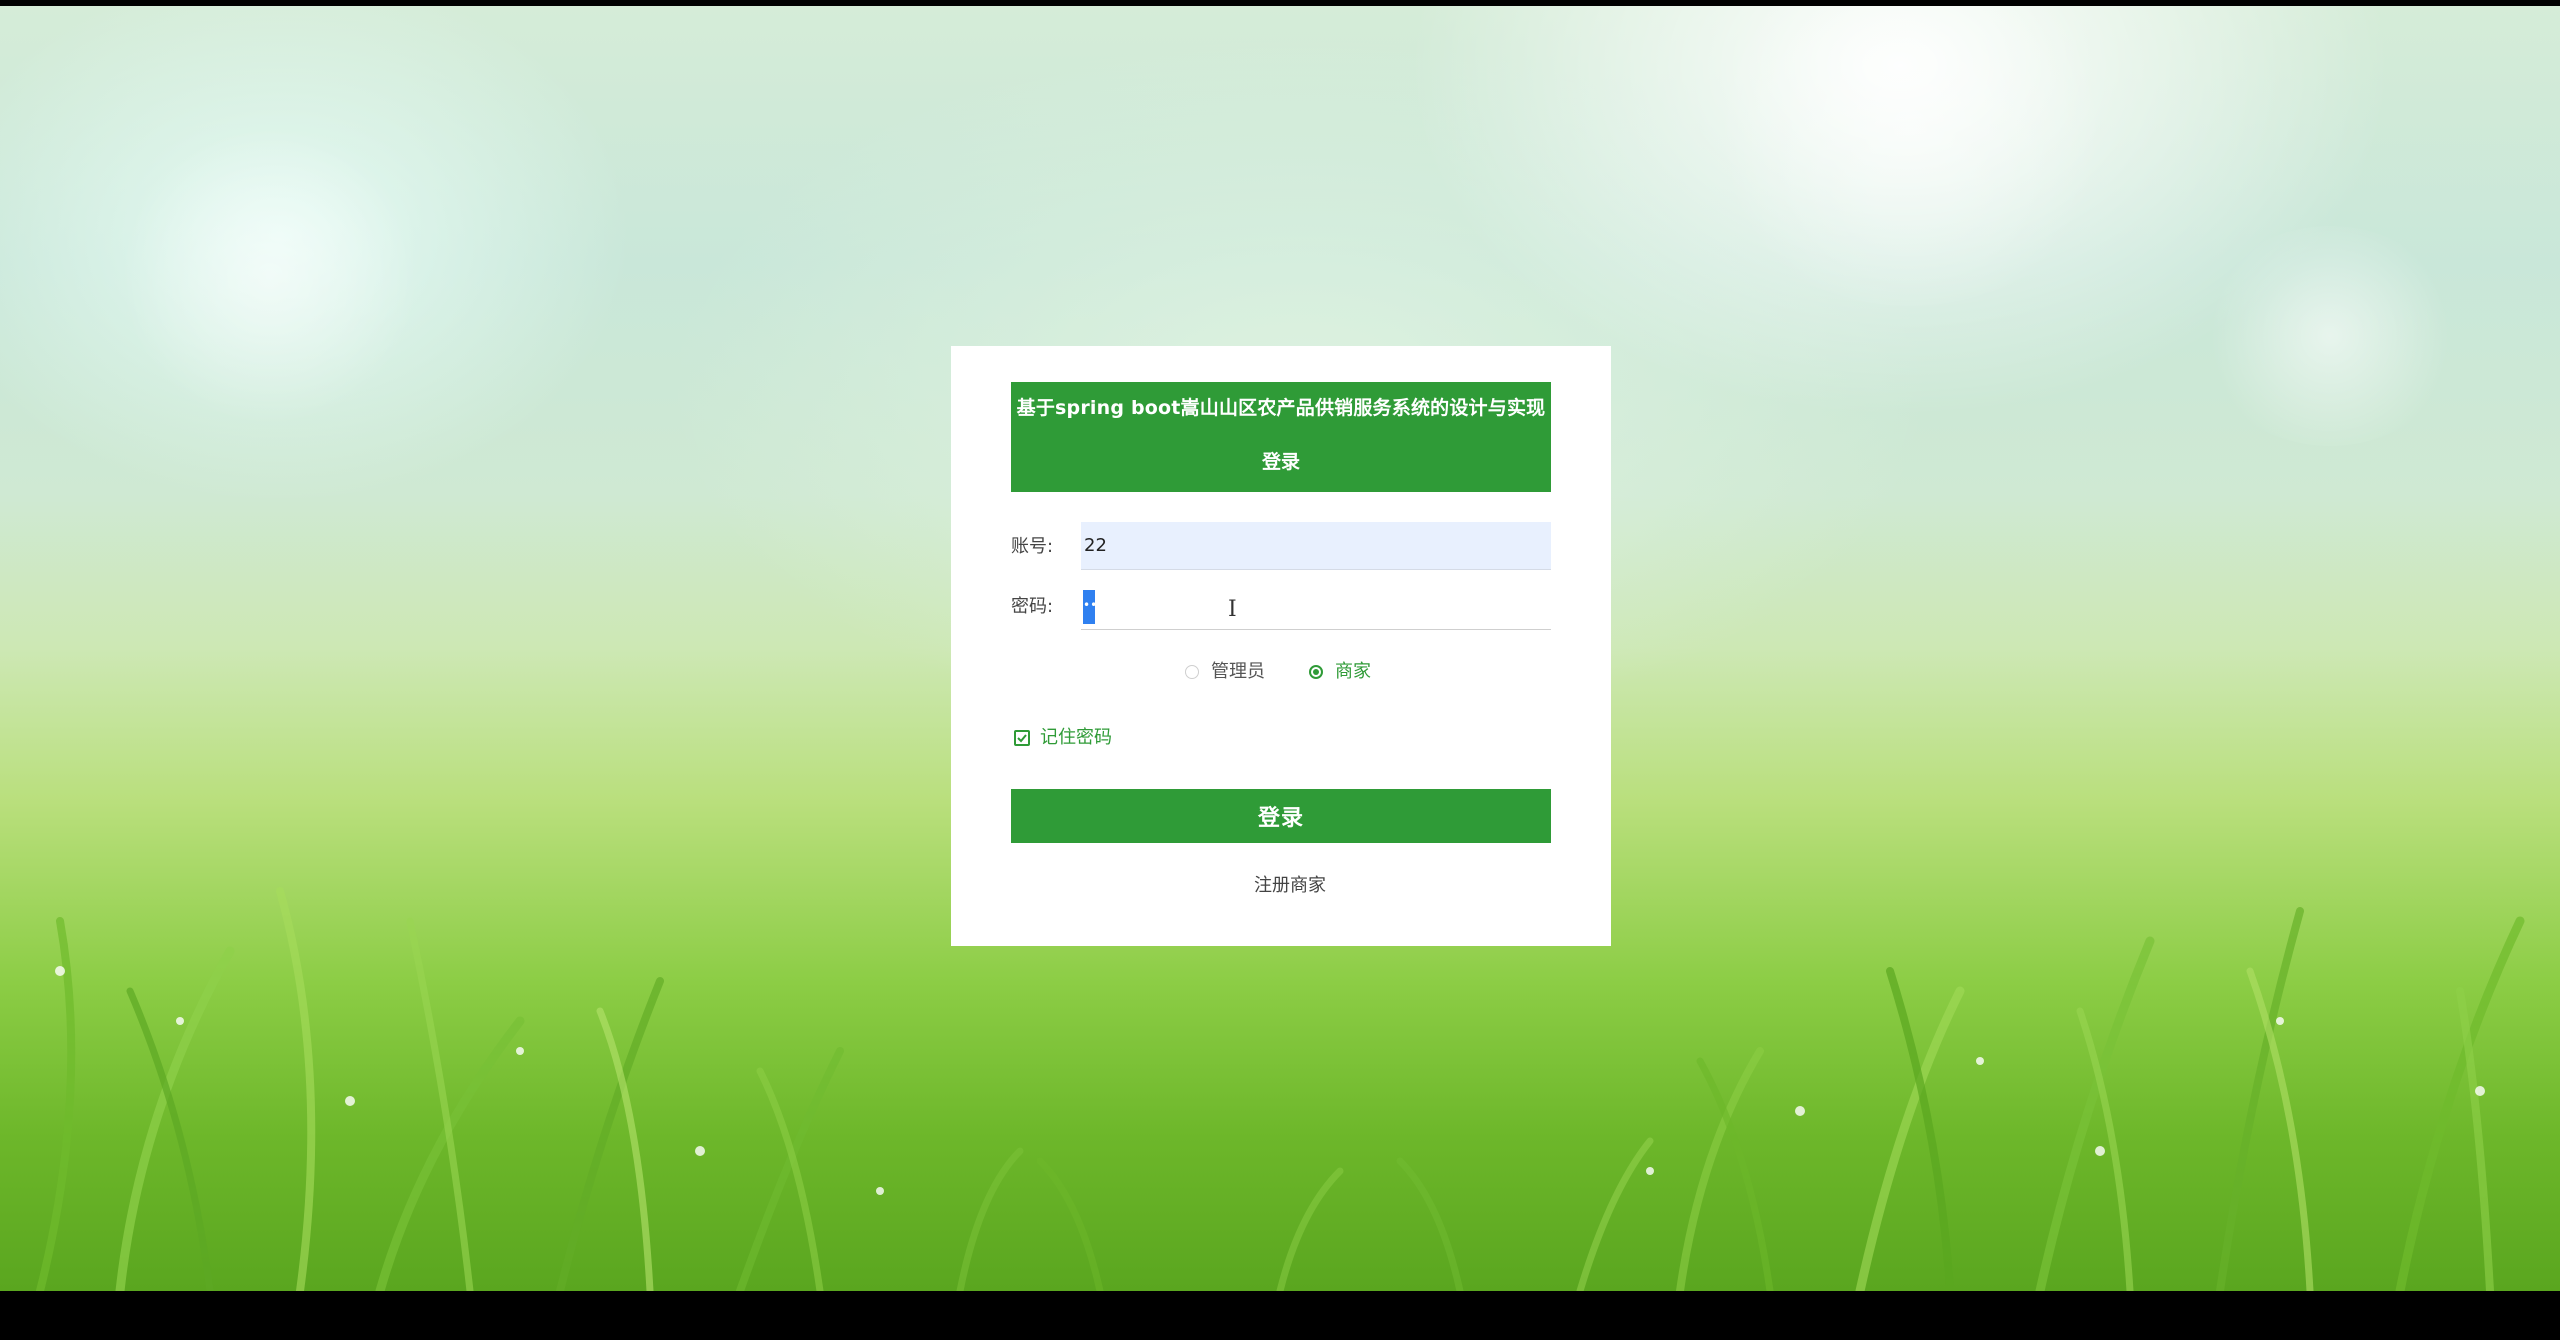 The height and width of the screenshot is (1340, 2560). What do you see at coordinates (1353, 671) in the screenshot?
I see `role-radio-merchant-label: 商家` at bounding box center [1353, 671].